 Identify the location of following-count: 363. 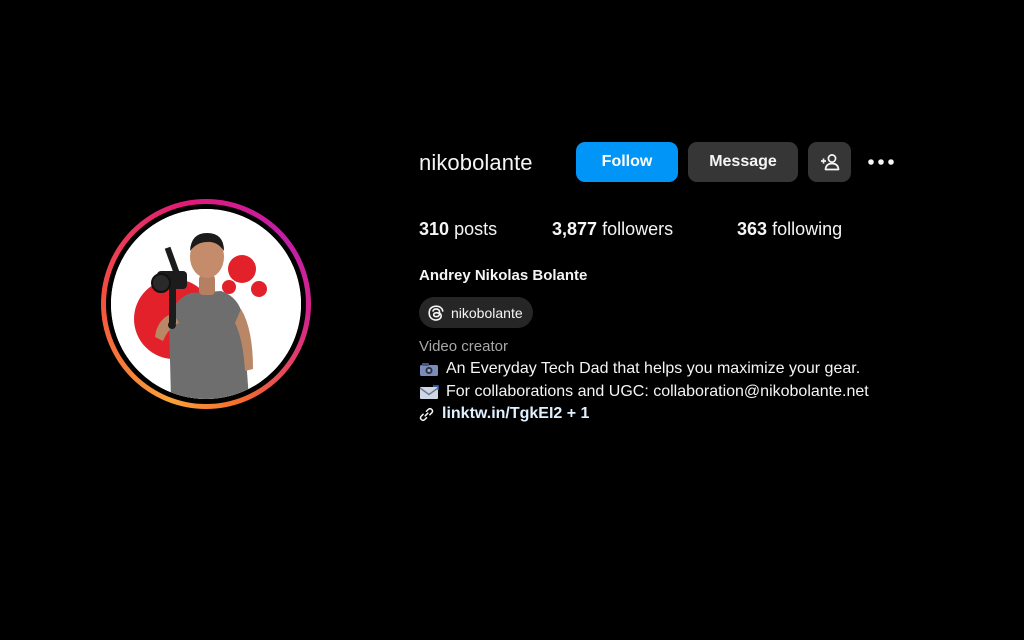
(752, 229).